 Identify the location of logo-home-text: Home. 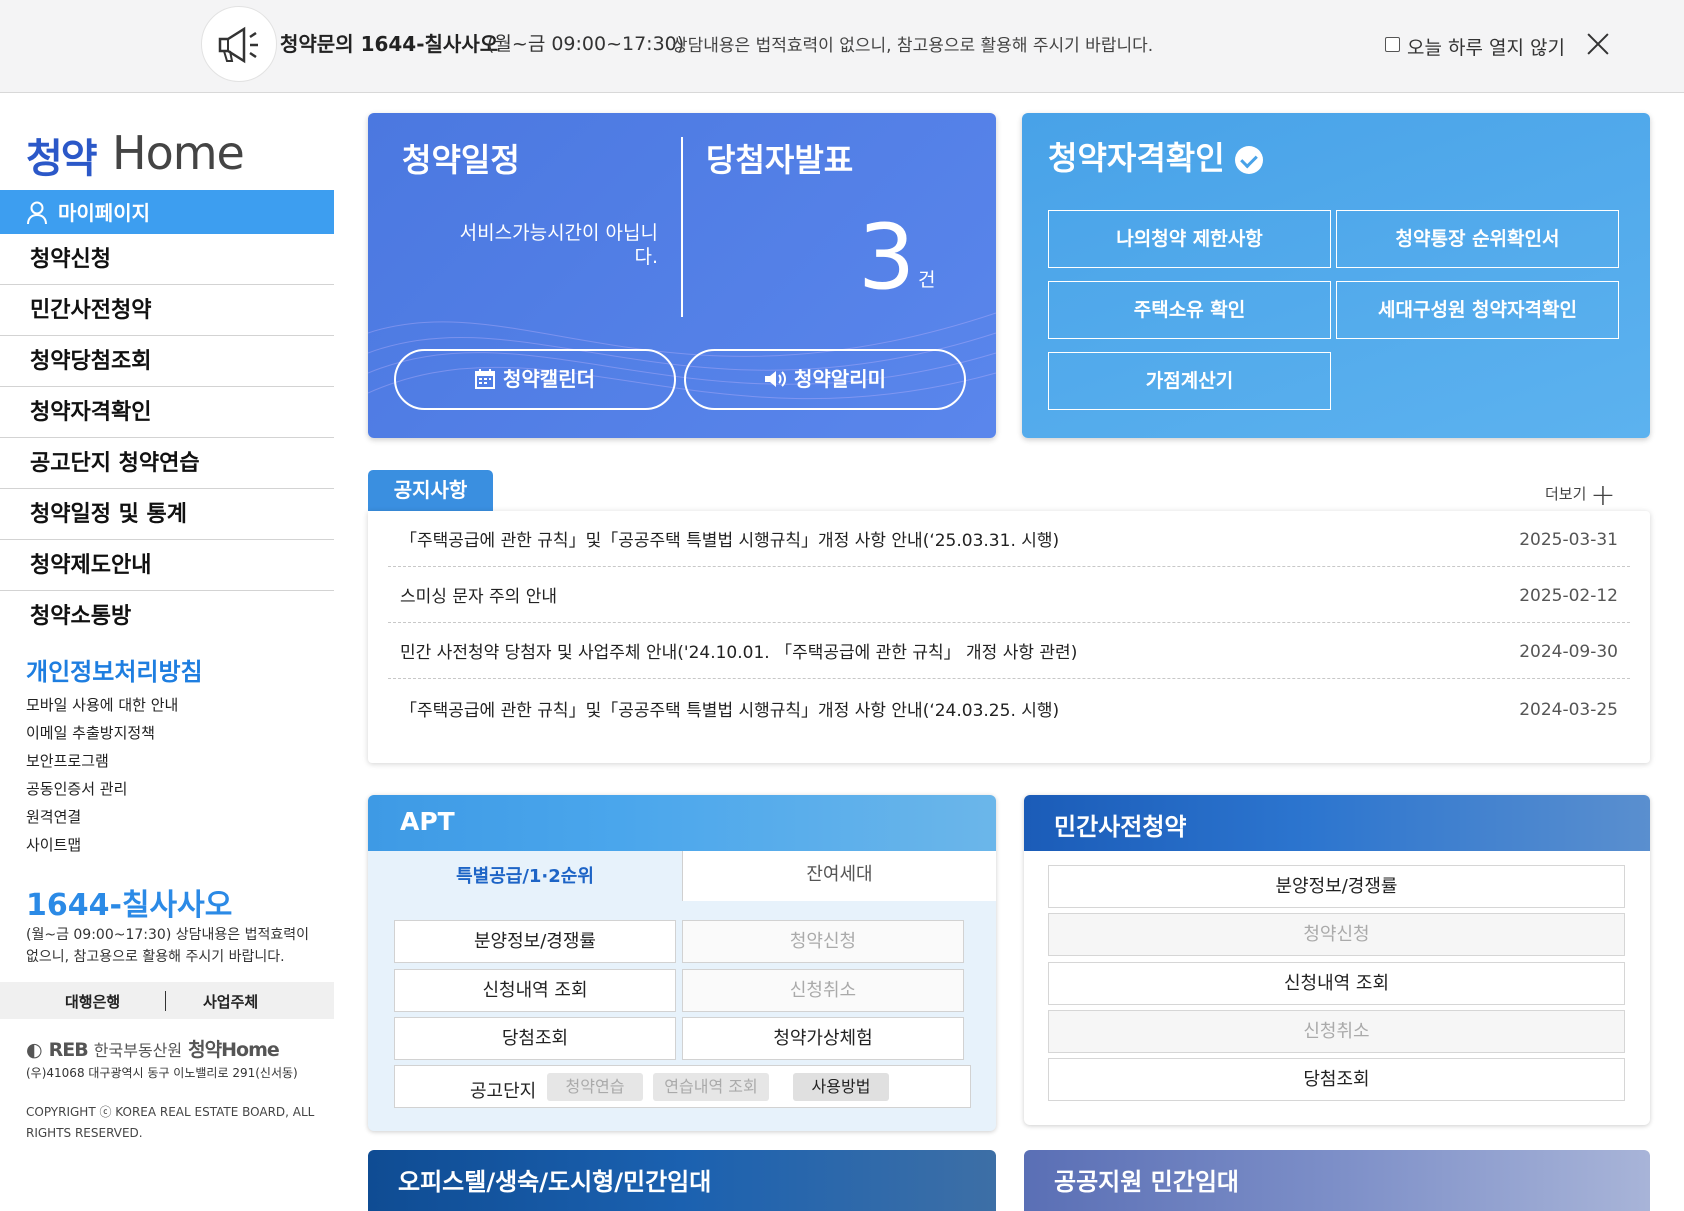
(178, 153).